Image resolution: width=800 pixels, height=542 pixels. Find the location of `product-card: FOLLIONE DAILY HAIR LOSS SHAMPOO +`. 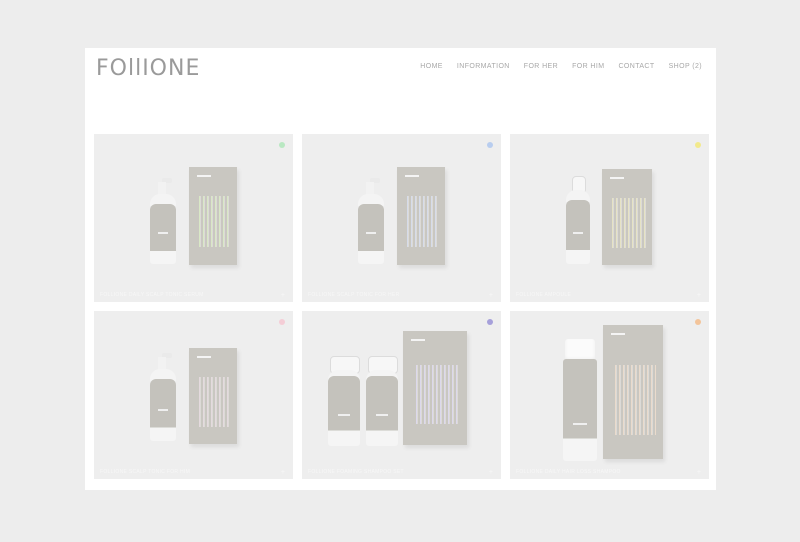

product-card: FOLLIONE DAILY HAIR LOSS SHAMPOO + is located at coordinates (609, 395).